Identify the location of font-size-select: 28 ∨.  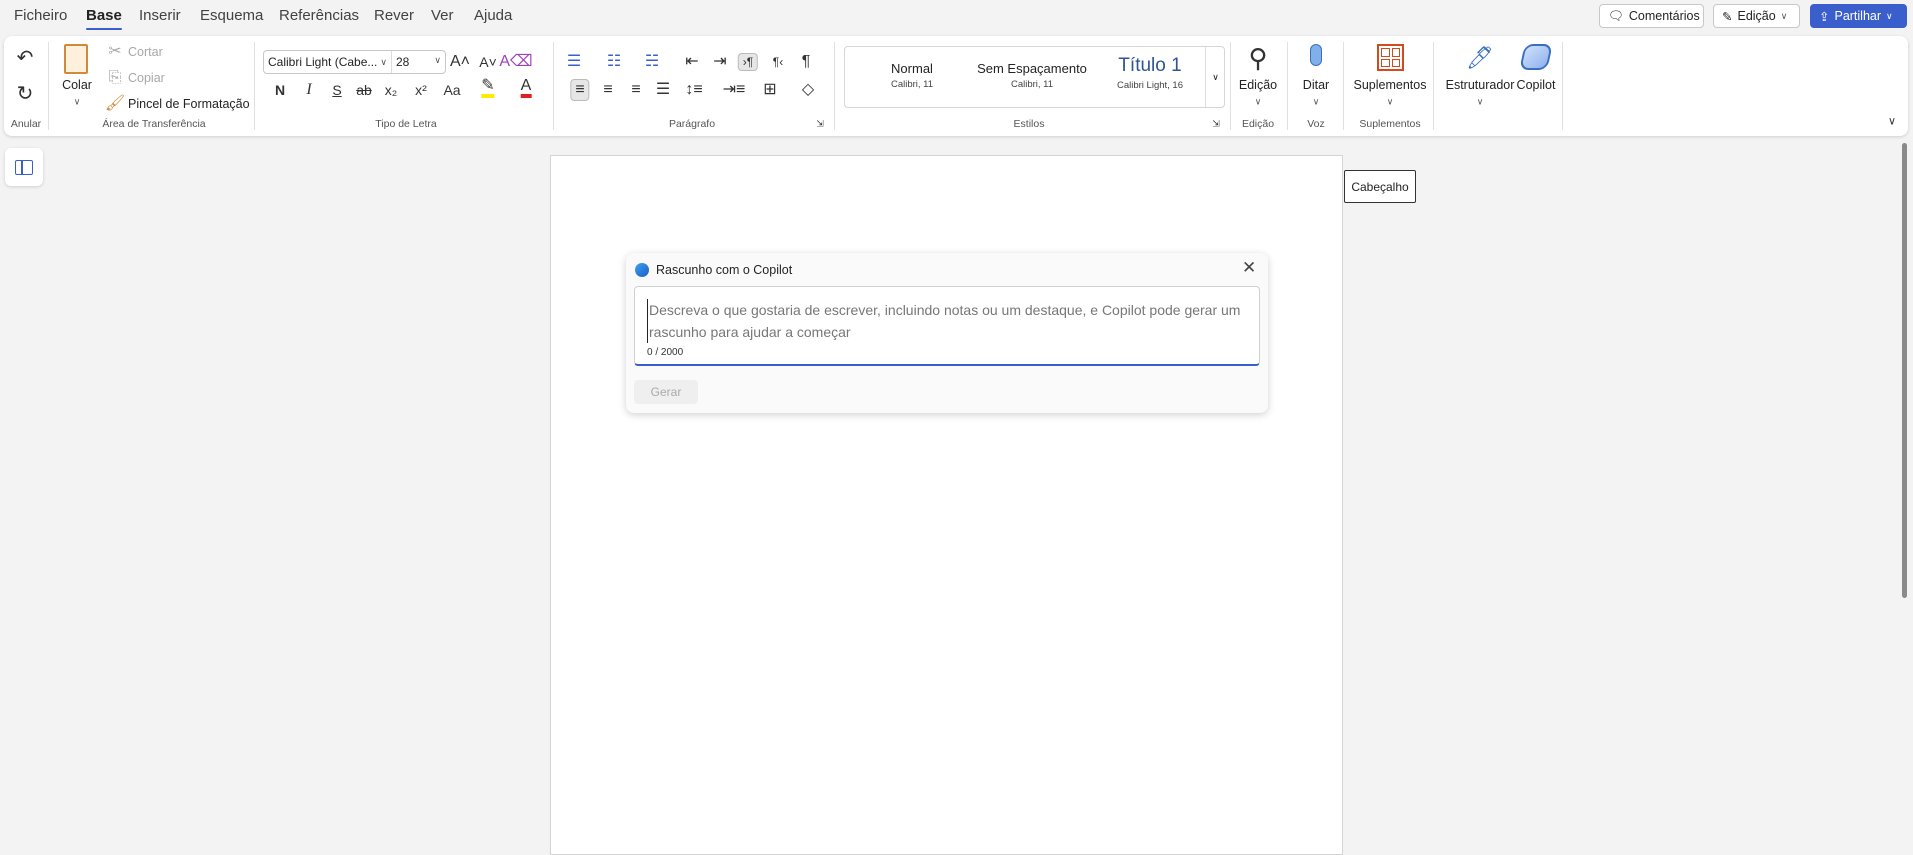
(418, 62).